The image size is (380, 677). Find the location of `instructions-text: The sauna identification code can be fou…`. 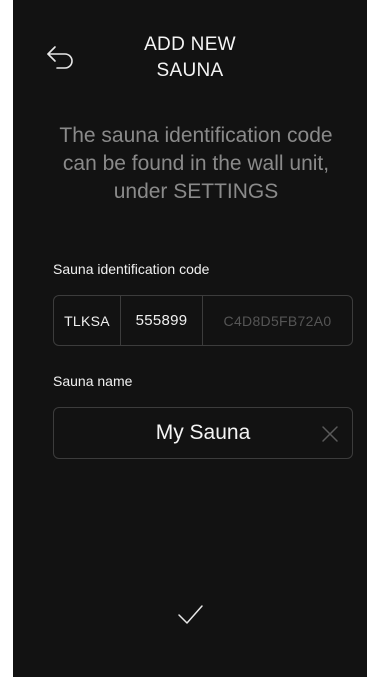

instructions-text: The sauna identification code can be fou… is located at coordinates (196, 164).